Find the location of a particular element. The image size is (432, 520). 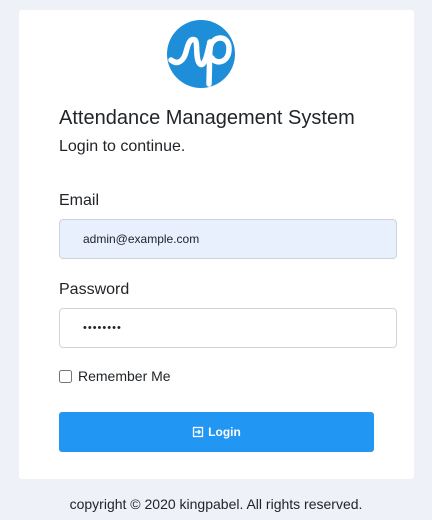

login-button-label: Login is located at coordinates (224, 432).